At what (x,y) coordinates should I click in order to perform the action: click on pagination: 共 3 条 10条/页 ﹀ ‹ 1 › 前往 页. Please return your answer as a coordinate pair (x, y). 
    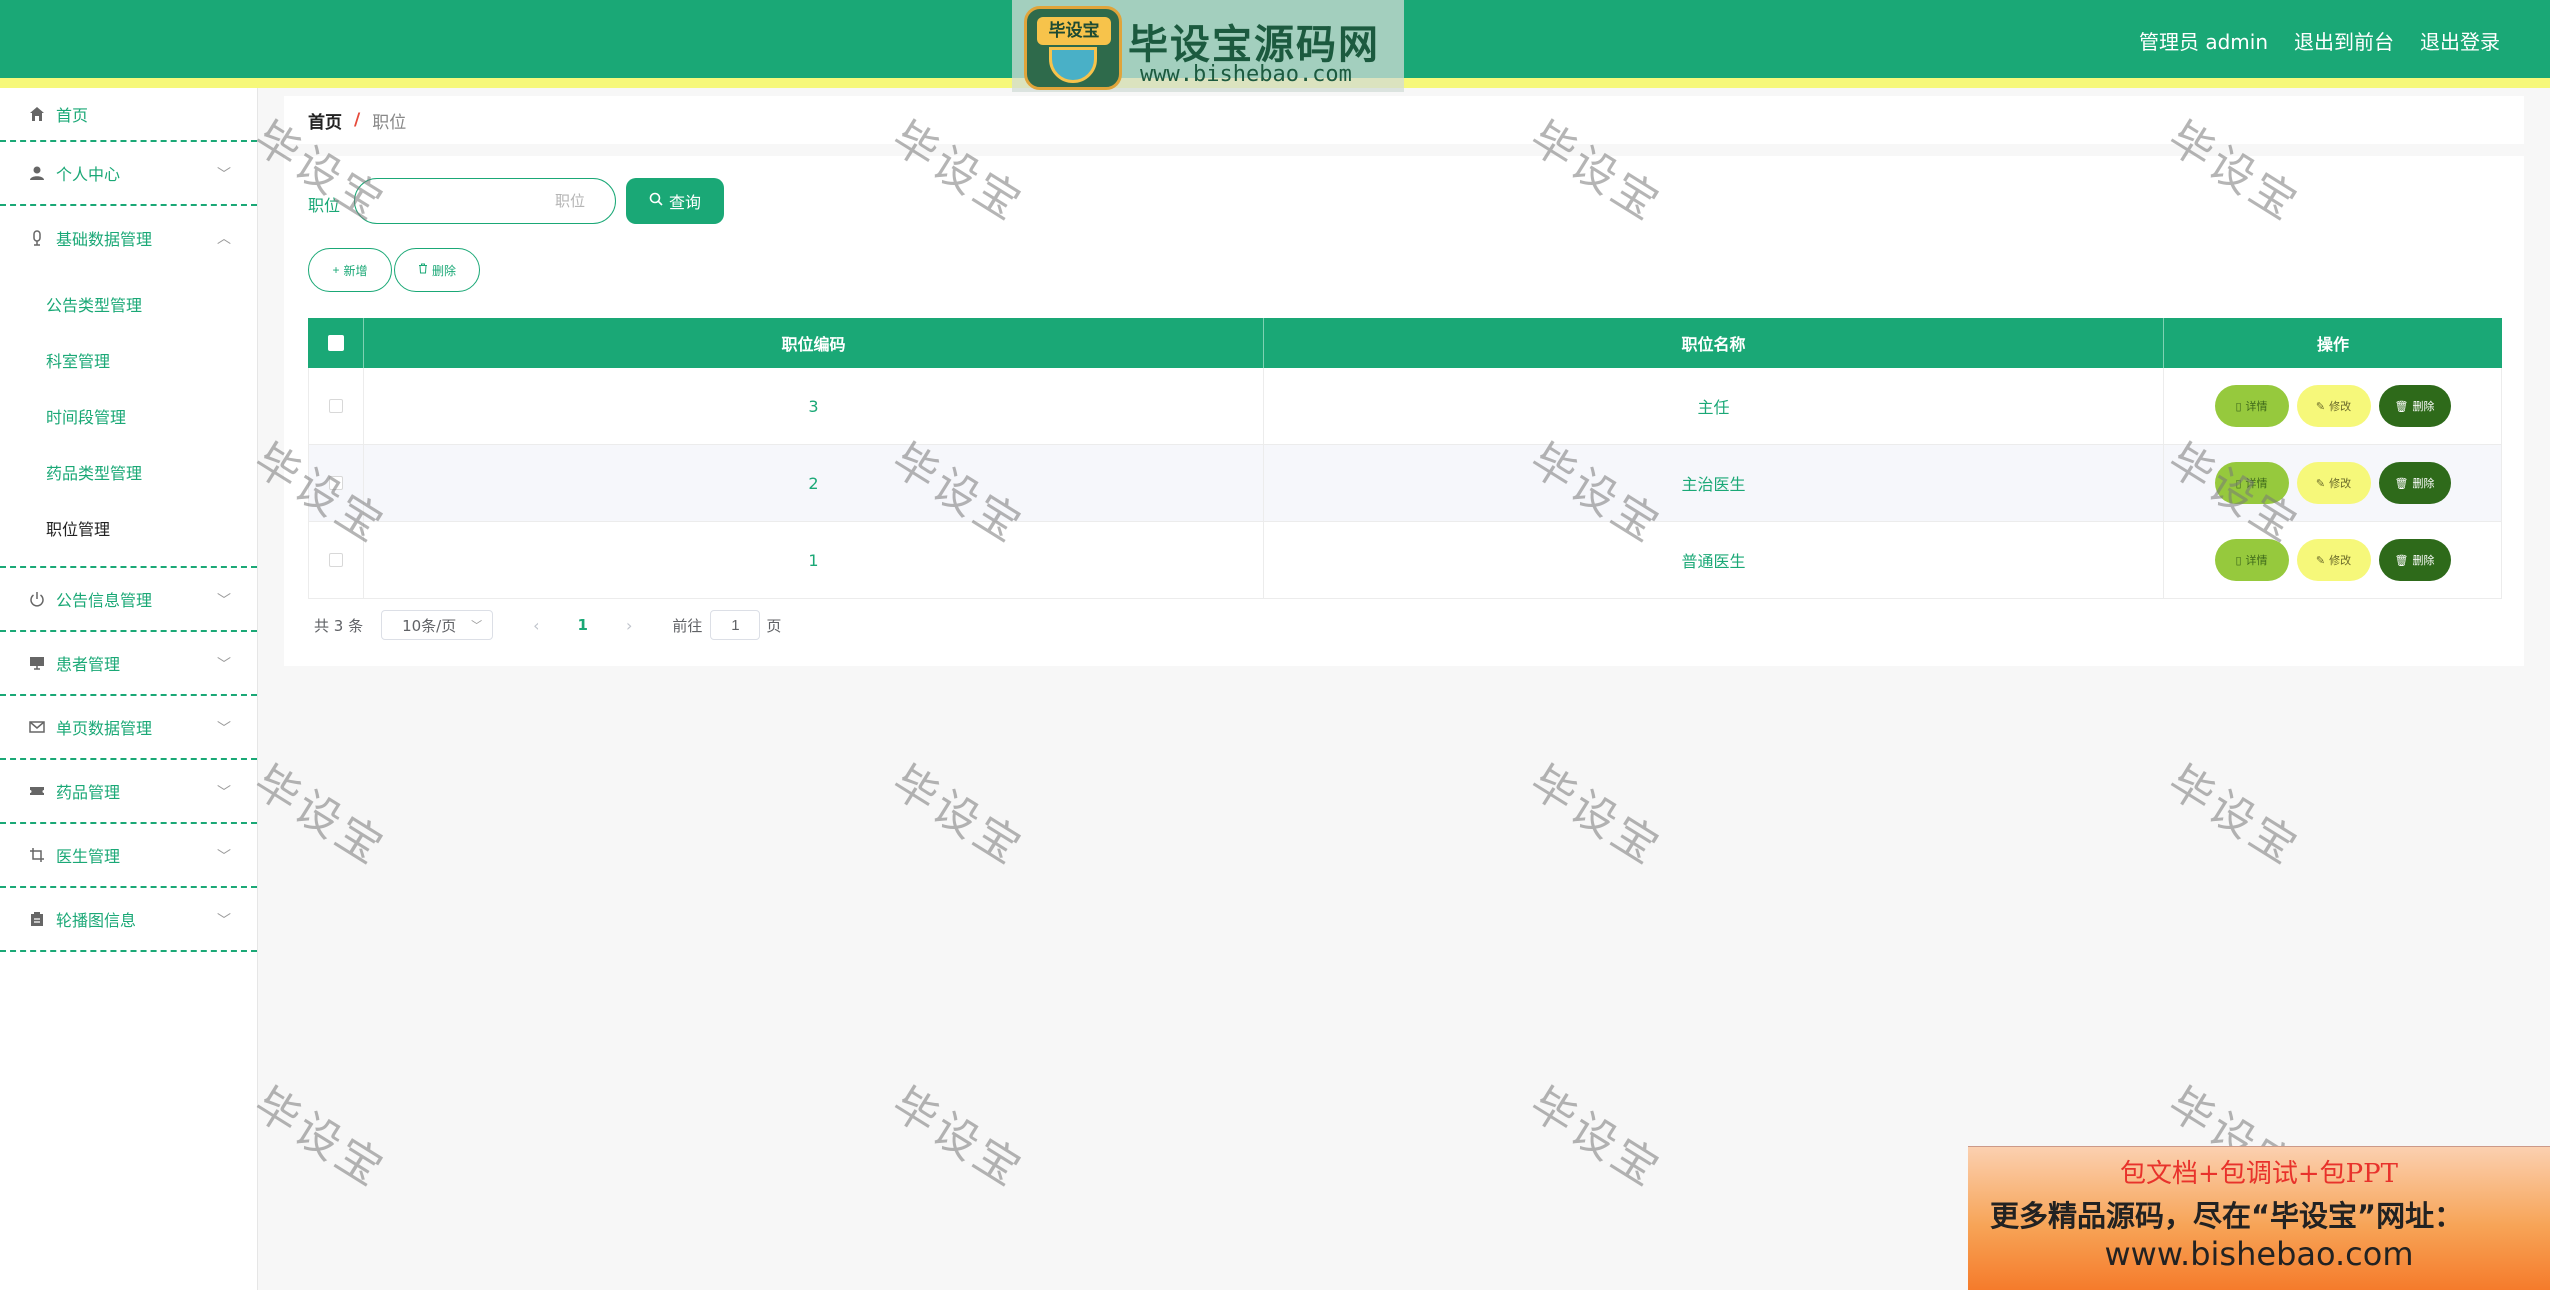
    Looking at the image, I should click on (547, 625).